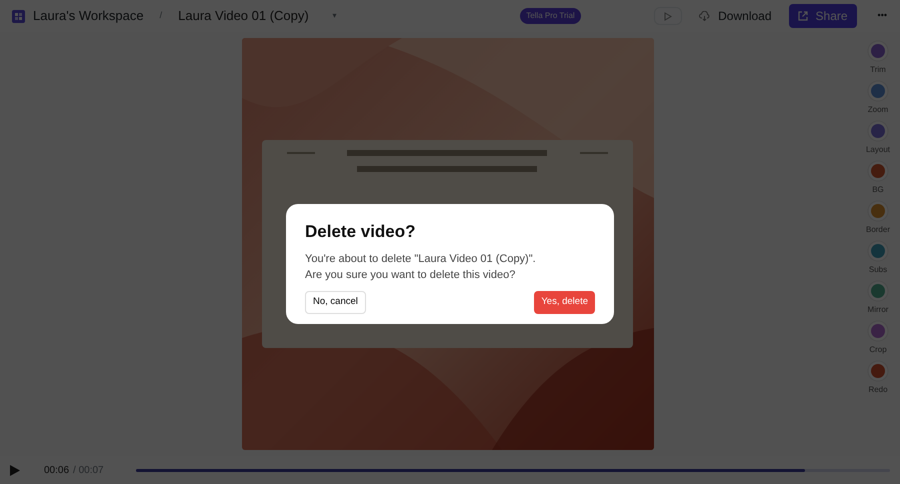  Describe the element at coordinates (335, 302) in the screenshot. I see `cancel-button: No, cancel` at that location.